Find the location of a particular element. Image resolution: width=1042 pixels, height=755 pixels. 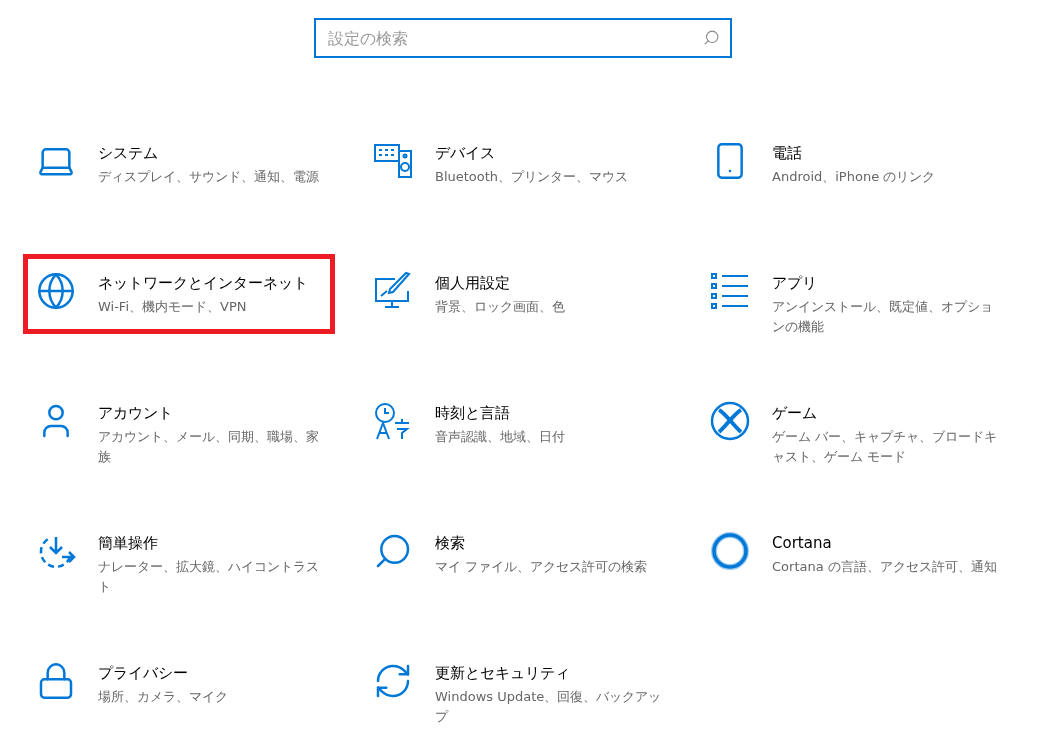

category-description: Wi-Fi、機内モード、VPN is located at coordinates (173, 307).